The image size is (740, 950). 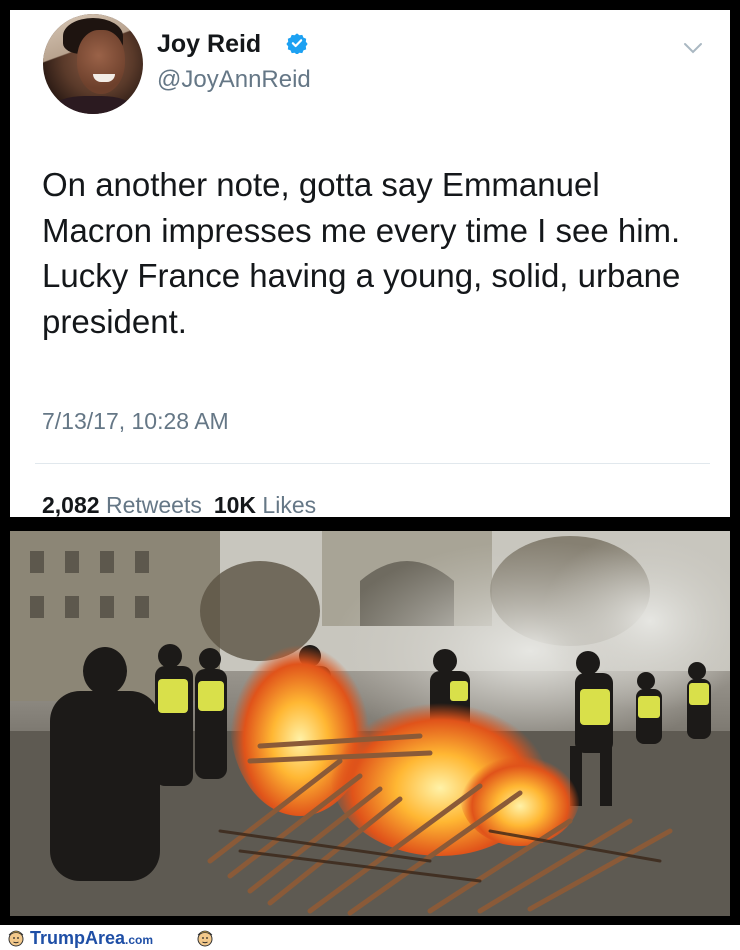 I want to click on retweets-stat: 2,082 Retweets, so click(x=122, y=505).